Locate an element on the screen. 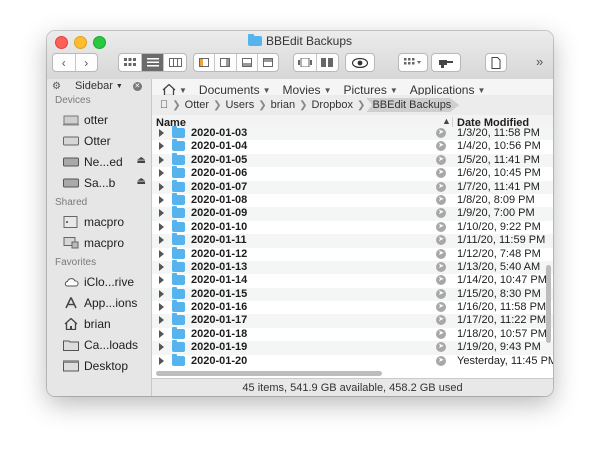 Image resolution: width=600 pixels, height=457 pixels. table-row: 2020-01-17 ➤ 1/17/20, 11:22 PM is located at coordinates (352, 320).